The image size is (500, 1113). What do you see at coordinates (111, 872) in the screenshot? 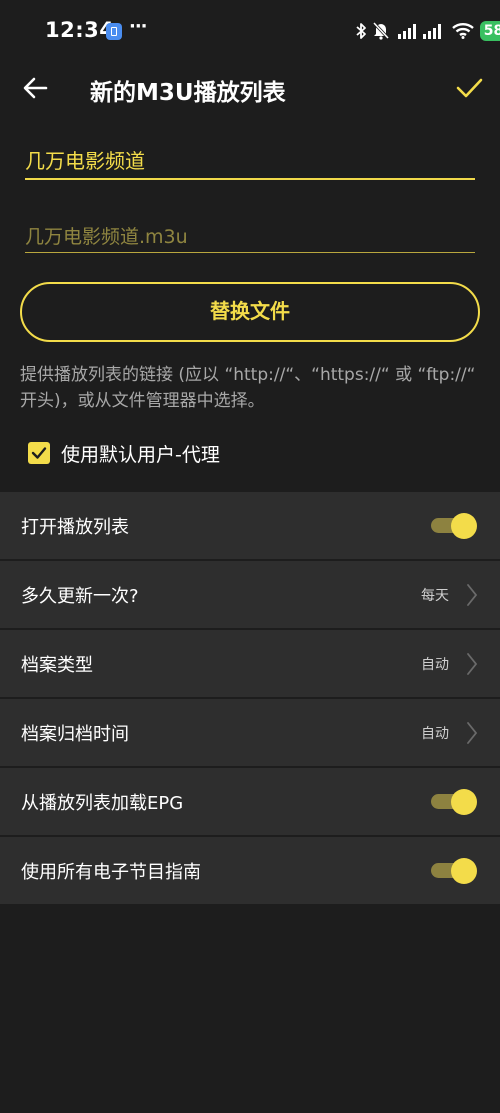
I see `setting-label: 使用所有电子节目指南` at bounding box center [111, 872].